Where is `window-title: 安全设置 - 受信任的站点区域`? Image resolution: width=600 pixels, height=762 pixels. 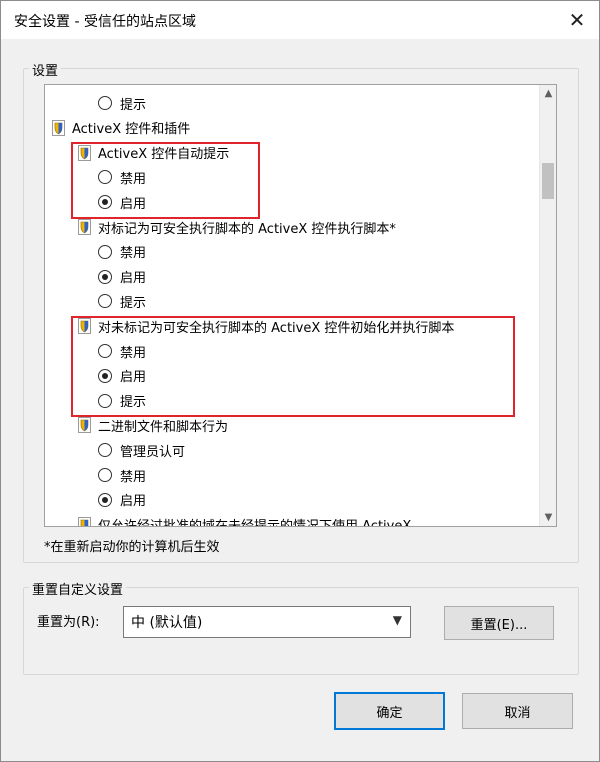 window-title: 安全设置 - 受信任的站点区域 is located at coordinates (105, 22).